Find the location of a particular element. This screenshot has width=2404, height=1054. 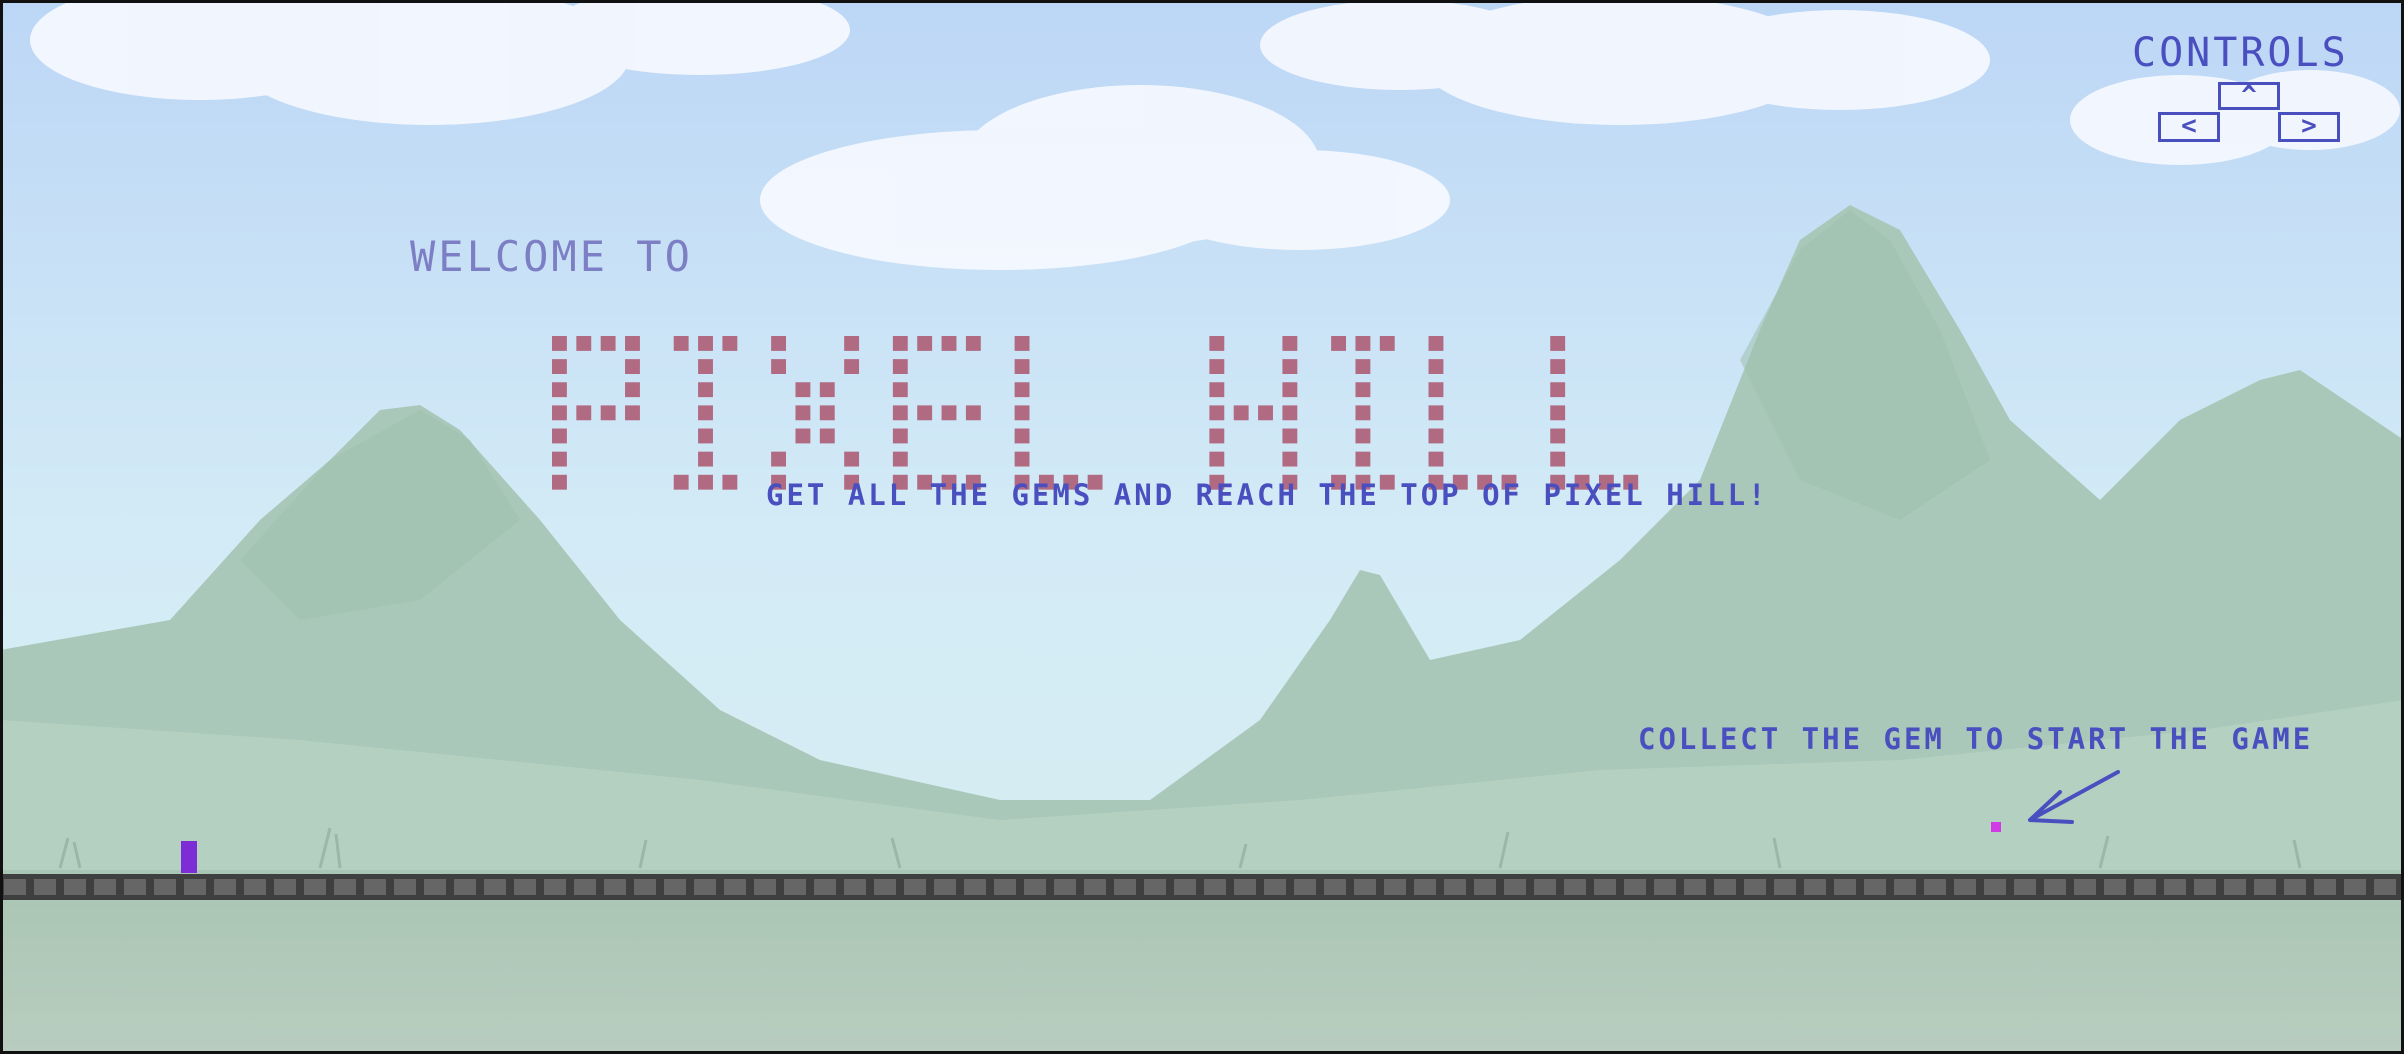

right-key-icon: > is located at coordinates (2309, 127).